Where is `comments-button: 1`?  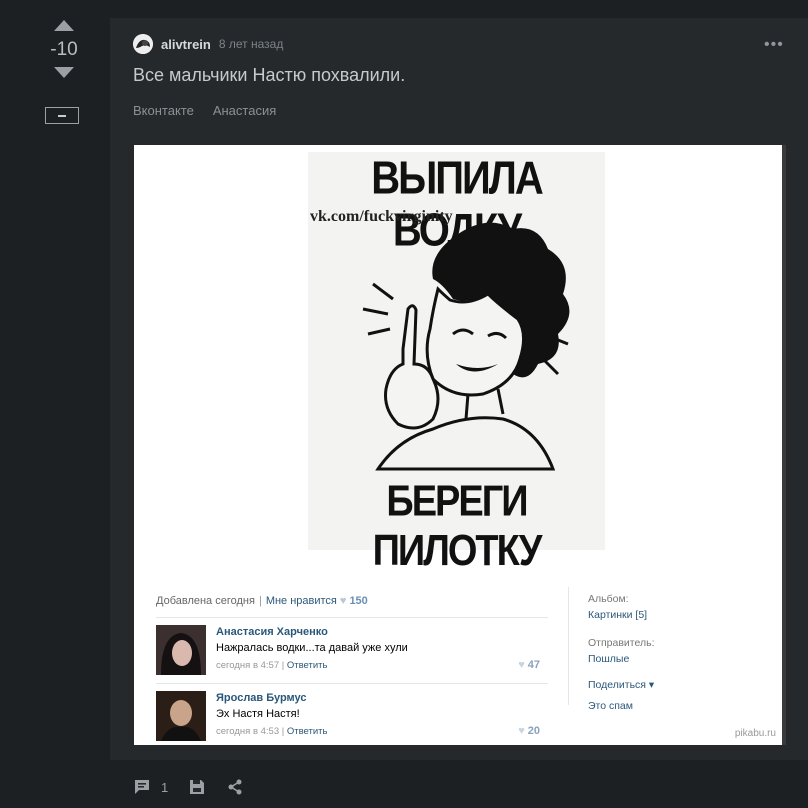 comments-button: 1 is located at coordinates (150, 787).